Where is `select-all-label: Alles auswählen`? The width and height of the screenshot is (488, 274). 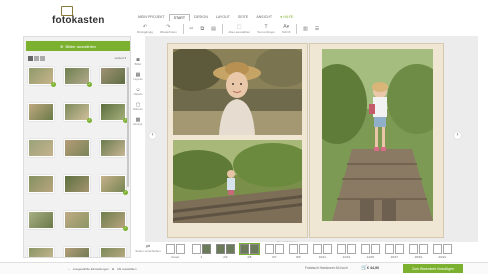
select-all-label: Alles auswählen is located at coordinates (239, 31).